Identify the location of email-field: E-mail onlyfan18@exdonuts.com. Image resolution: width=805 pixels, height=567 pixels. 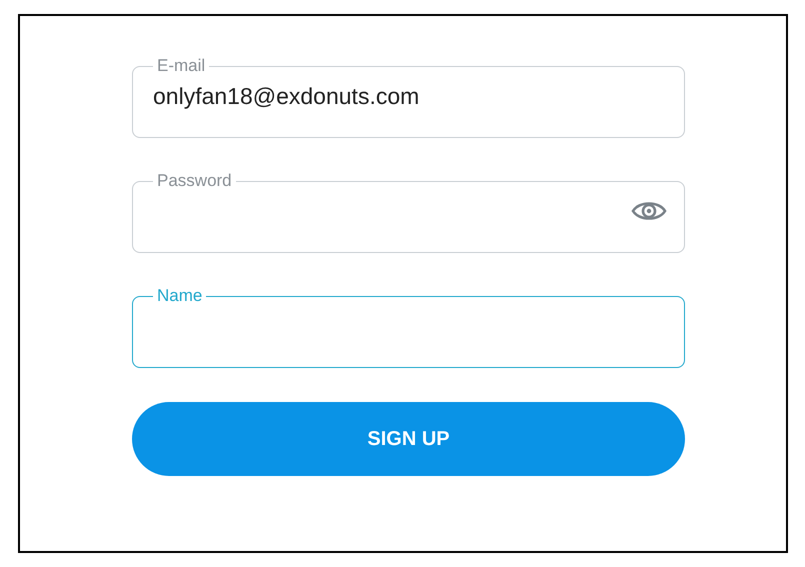
(408, 98).